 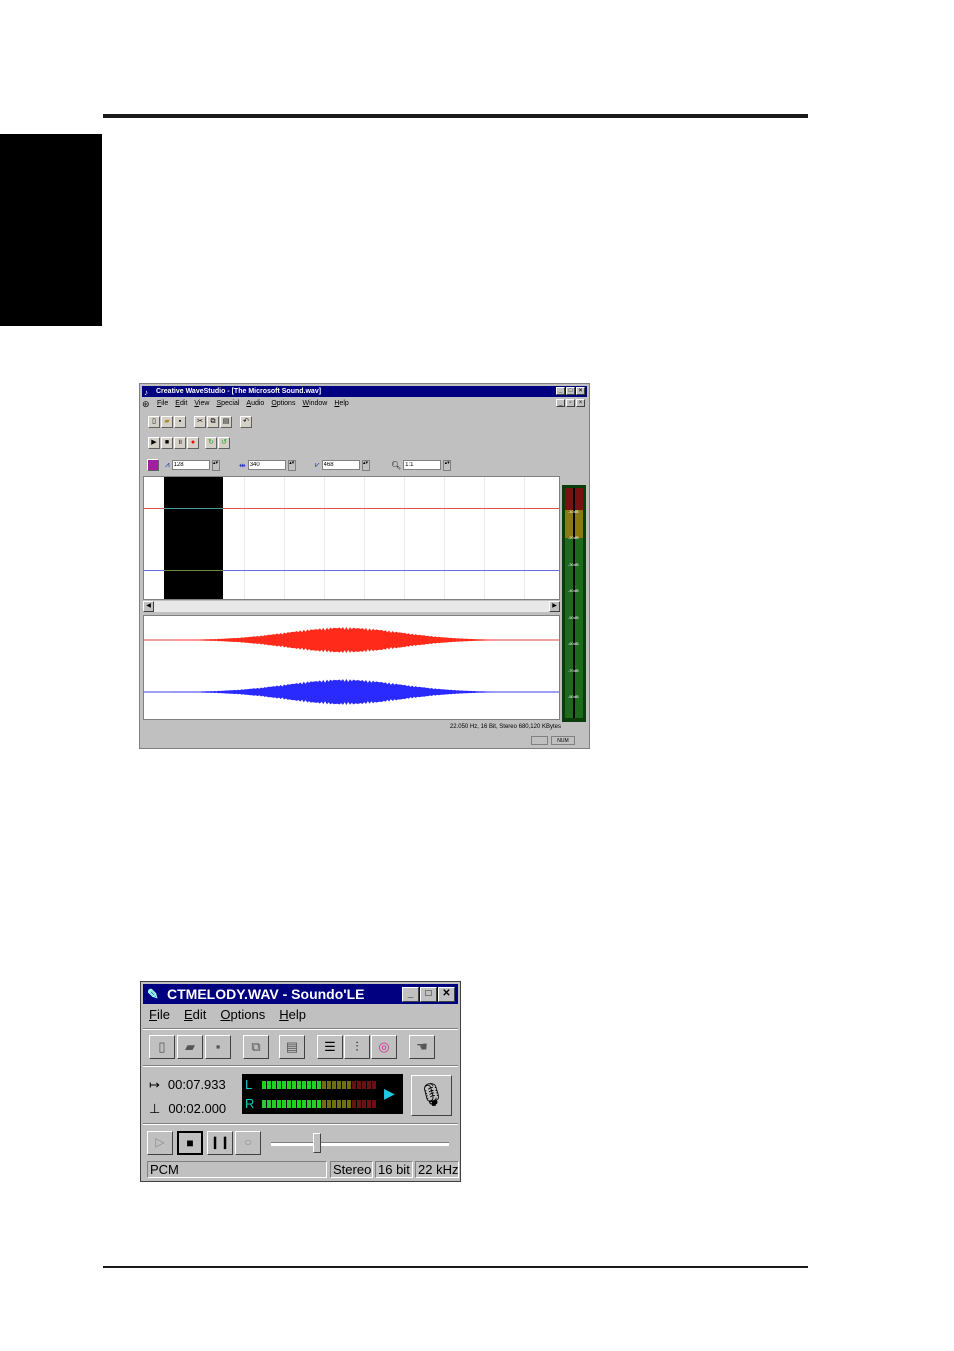 I want to click on soundole-title-bar: ✎ CTMELODY.WAV - Soundo'LE _ □ ✕, so click(x=300, y=994).